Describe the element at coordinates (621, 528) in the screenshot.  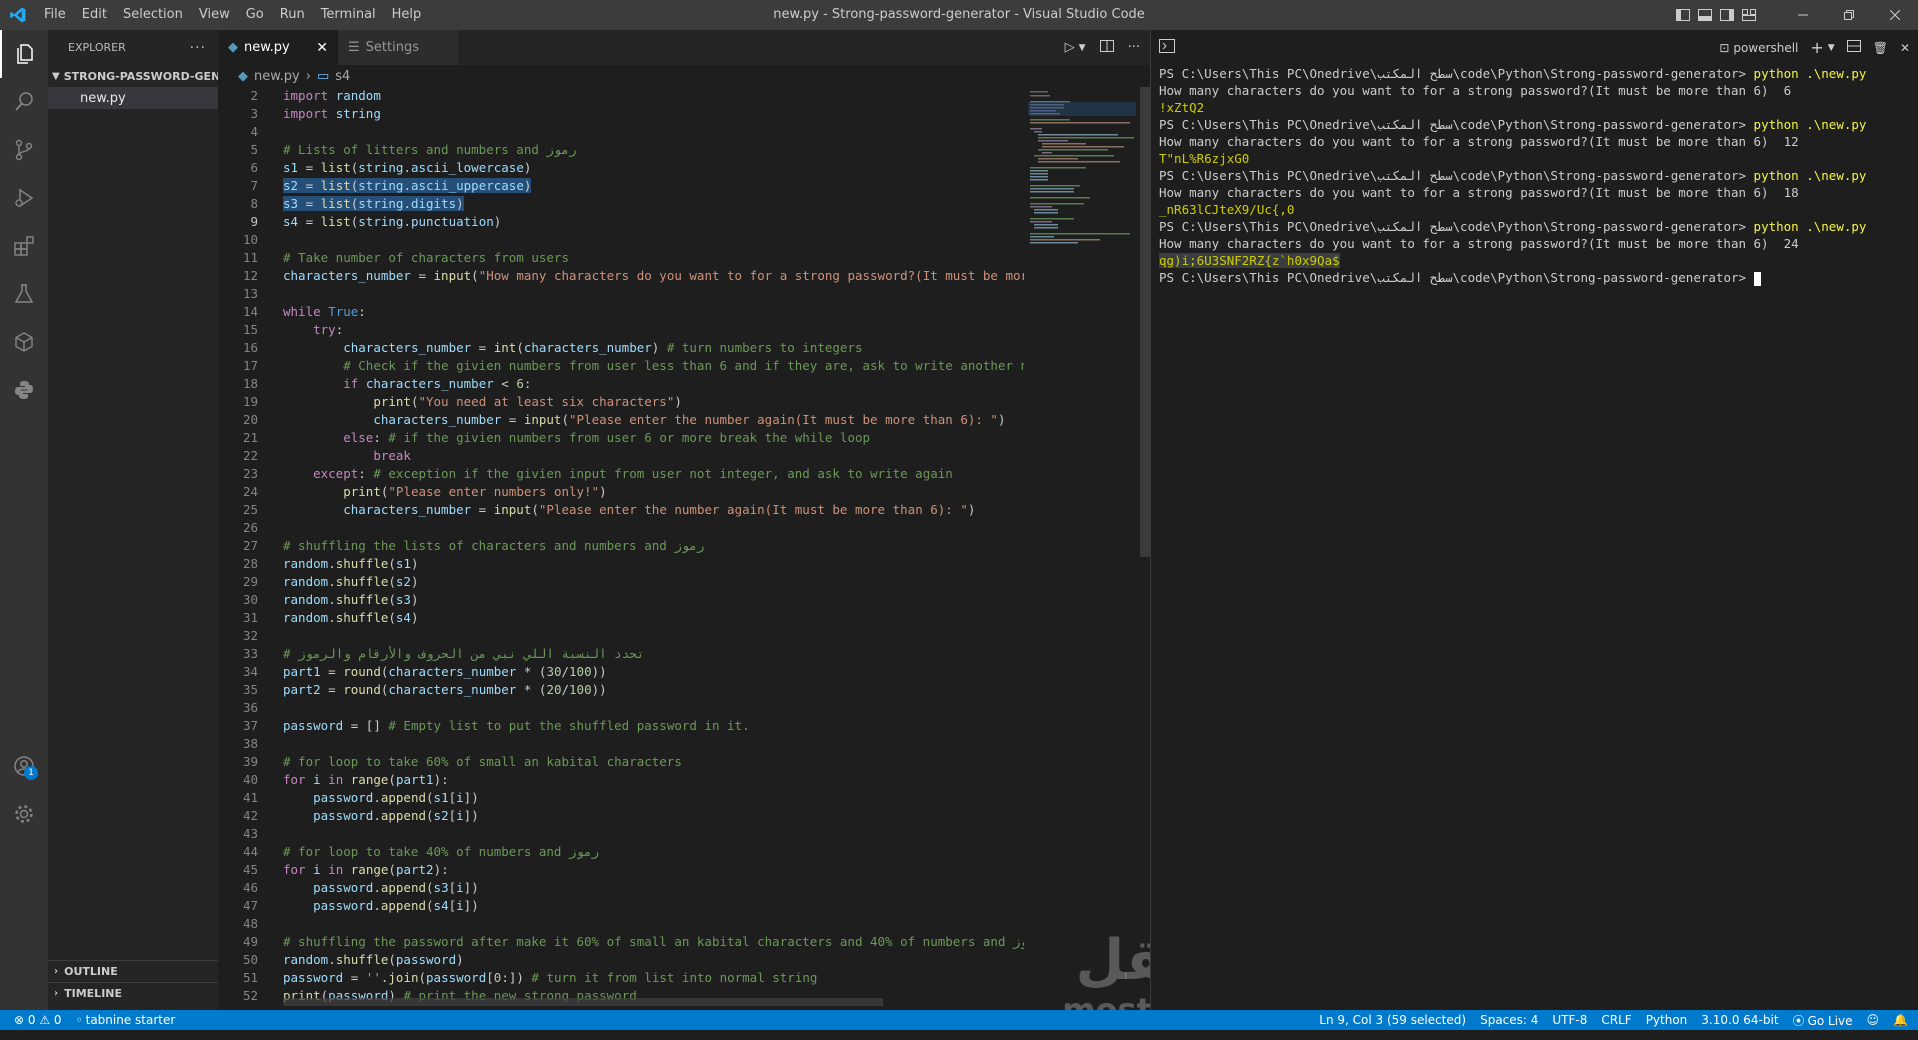
I see `code-line: 26` at that location.